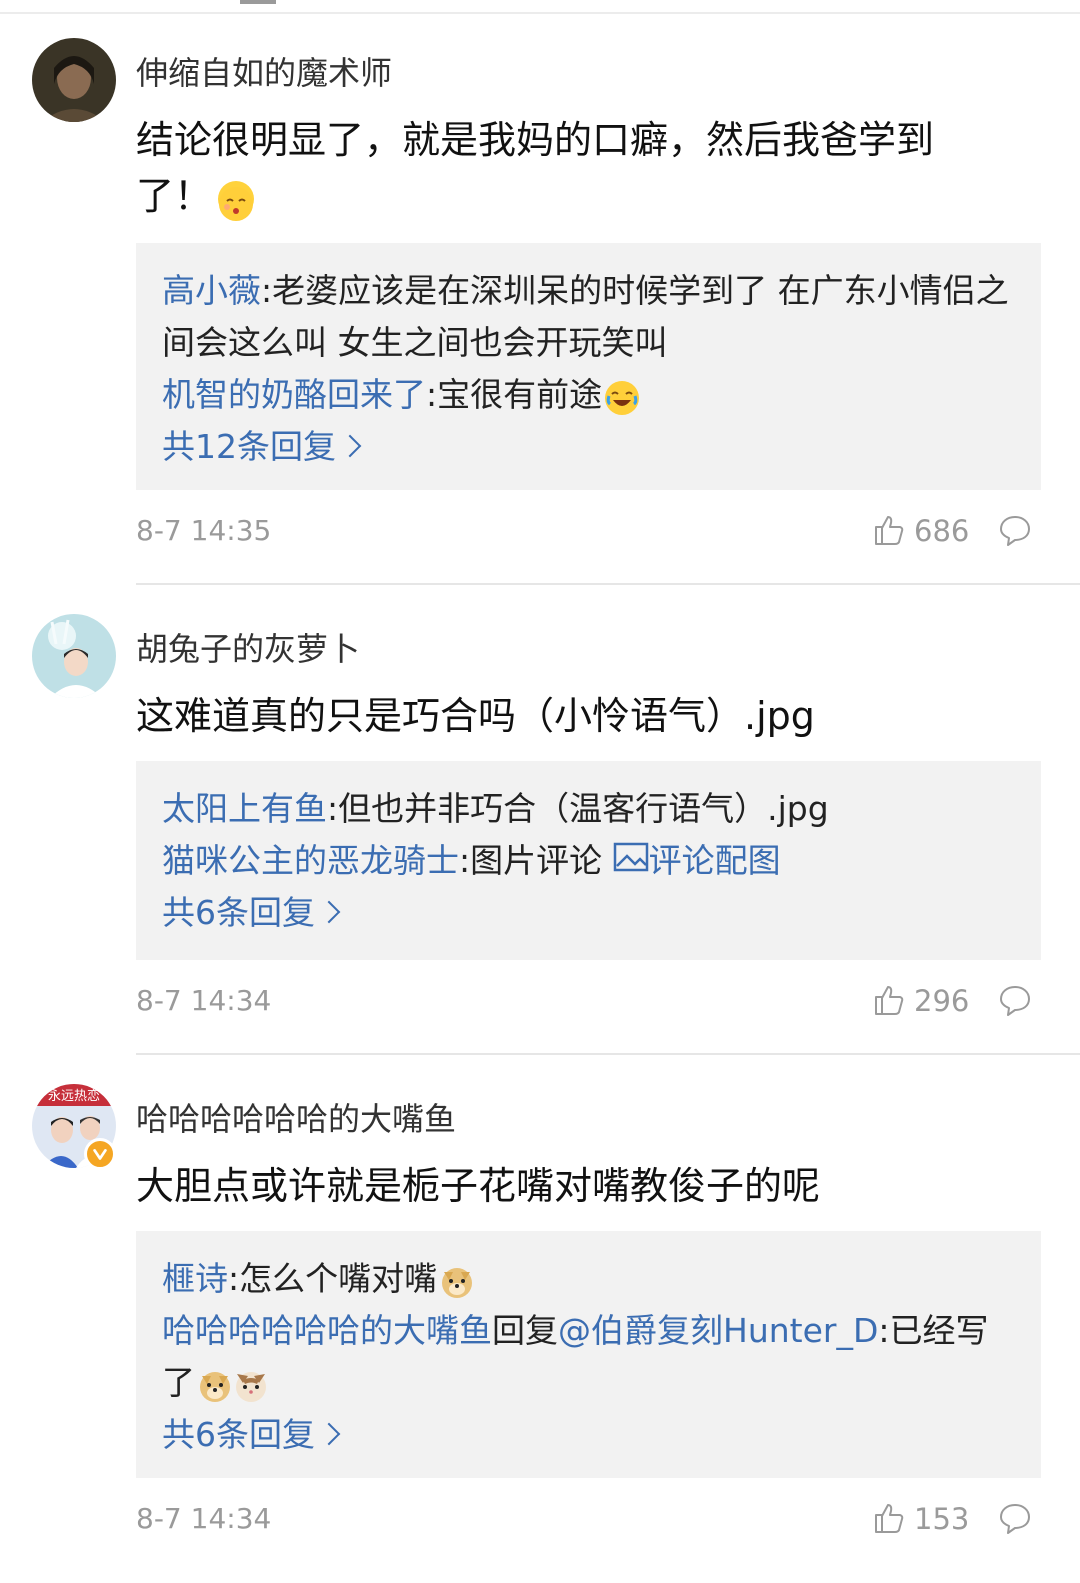  I want to click on reply-username: 榧诗, so click(195, 1278).